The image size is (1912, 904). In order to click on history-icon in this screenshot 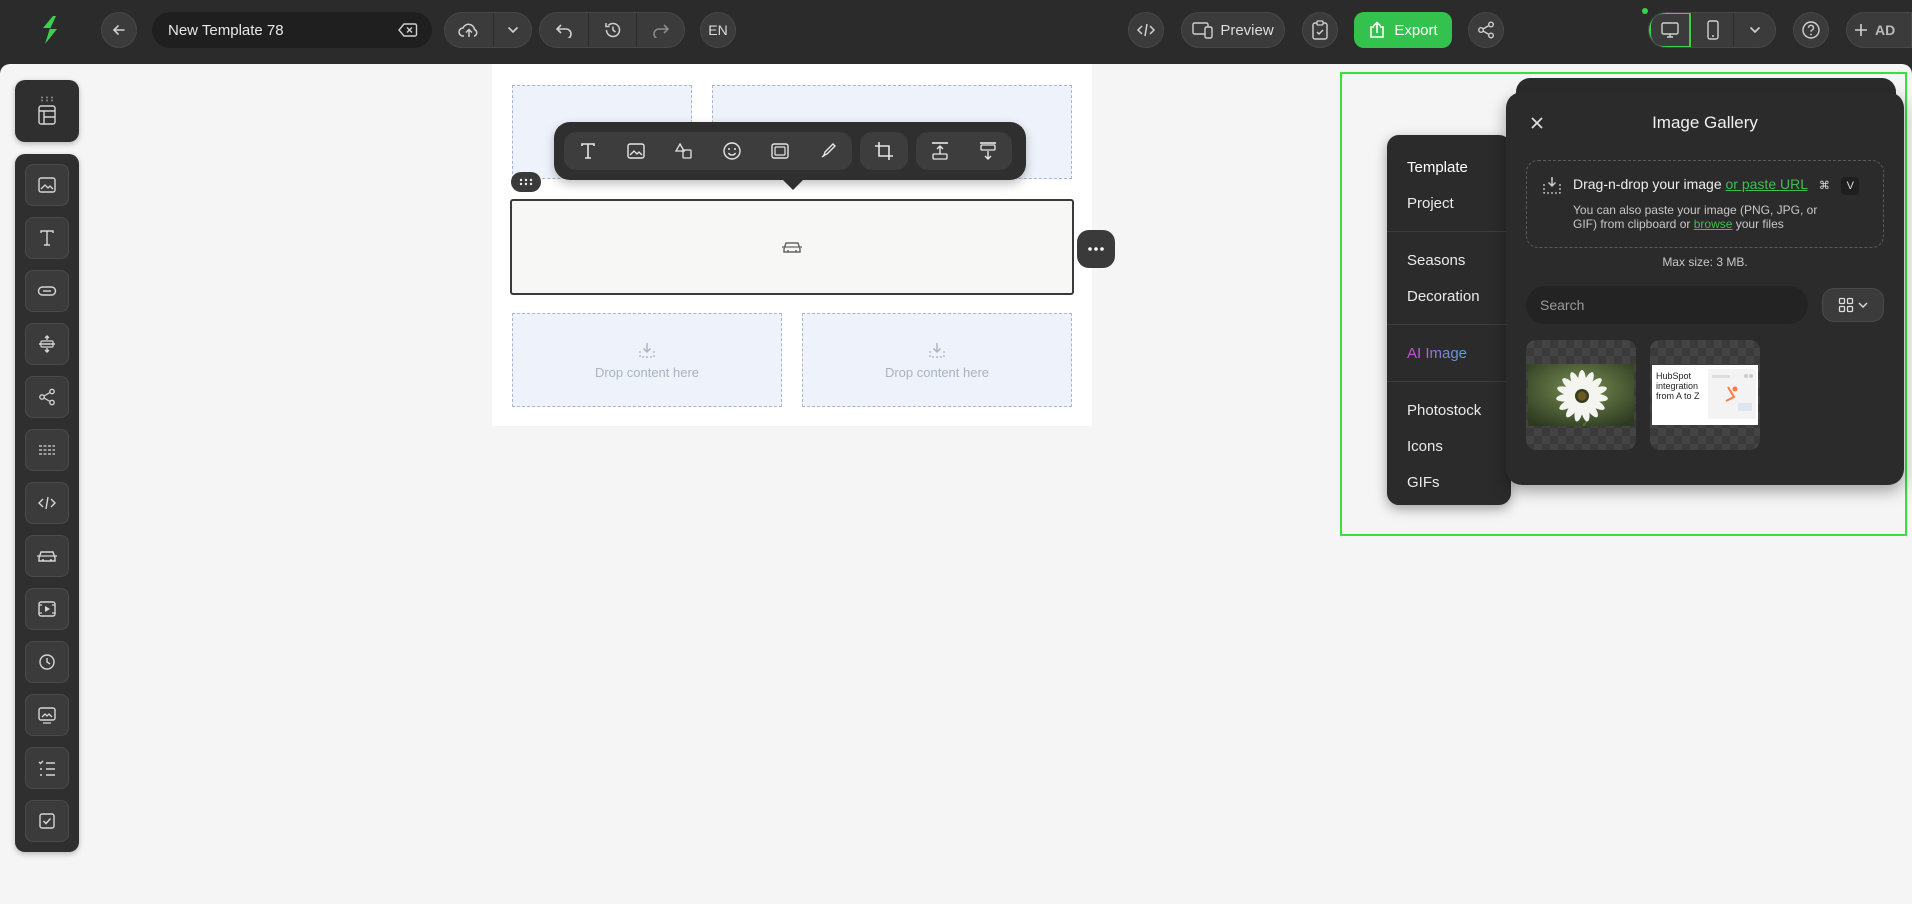, I will do `click(612, 30)`.